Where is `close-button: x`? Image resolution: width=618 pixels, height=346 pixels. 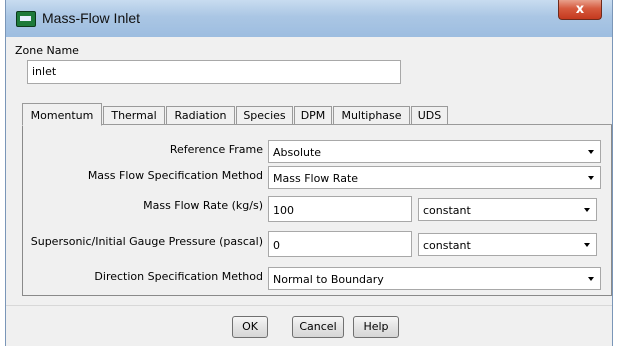
close-button: x is located at coordinates (580, 10).